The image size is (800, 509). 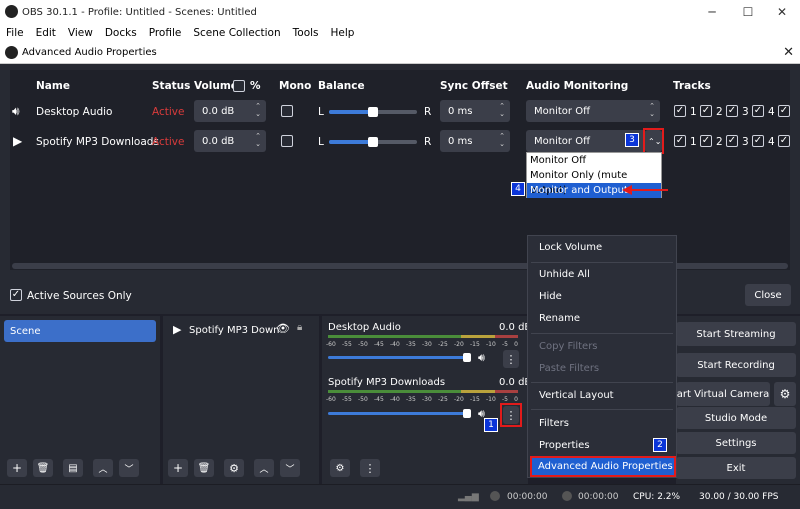 I want to click on menu-view: View, so click(x=80, y=33).